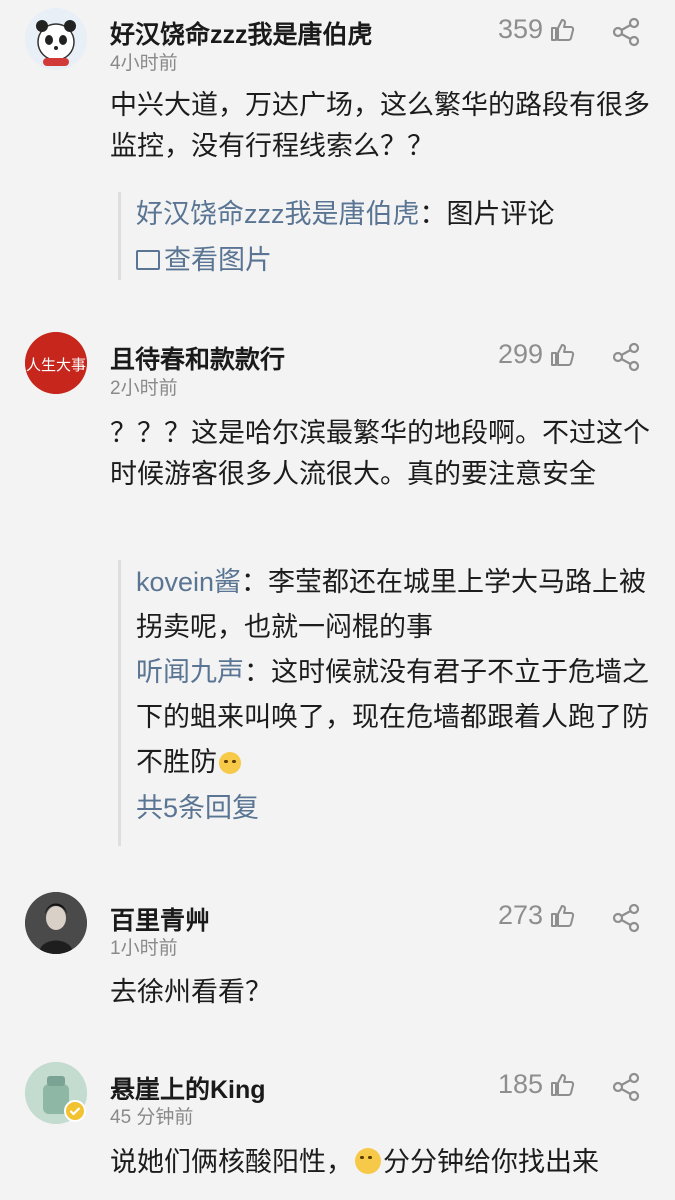 Image resolution: width=675 pixels, height=1200 pixels. Describe the element at coordinates (520, 29) in the screenshot. I see `like-count: 359` at that location.